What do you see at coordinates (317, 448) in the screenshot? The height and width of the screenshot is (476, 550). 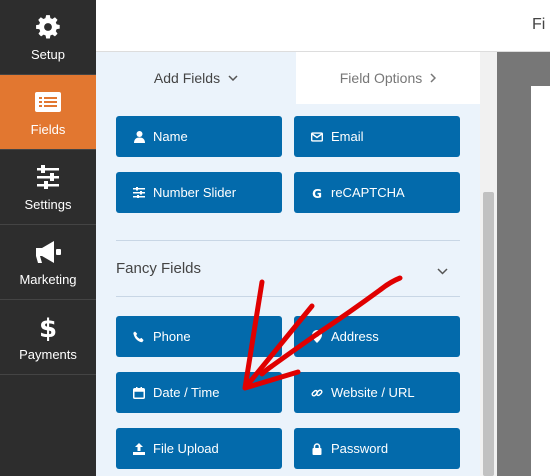 I see `lock-icon` at bounding box center [317, 448].